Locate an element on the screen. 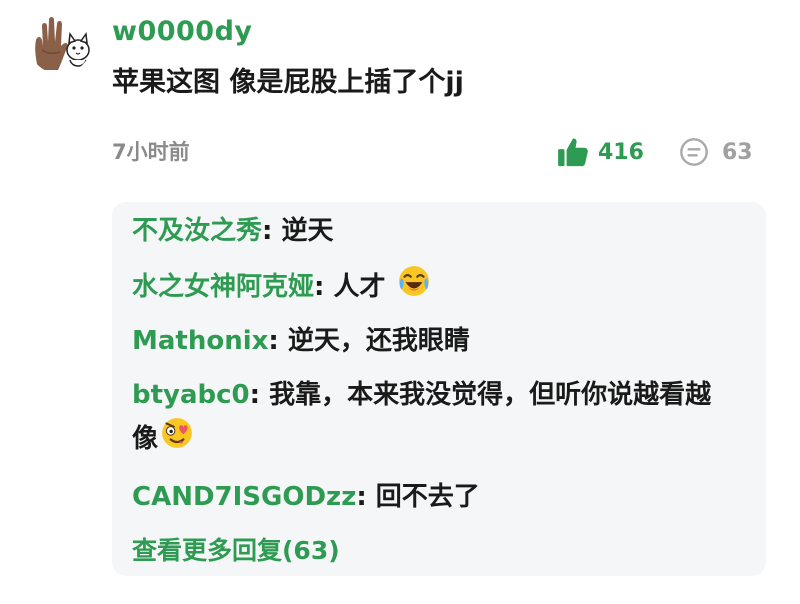  reply-text: 人才 is located at coordinates (359, 287).